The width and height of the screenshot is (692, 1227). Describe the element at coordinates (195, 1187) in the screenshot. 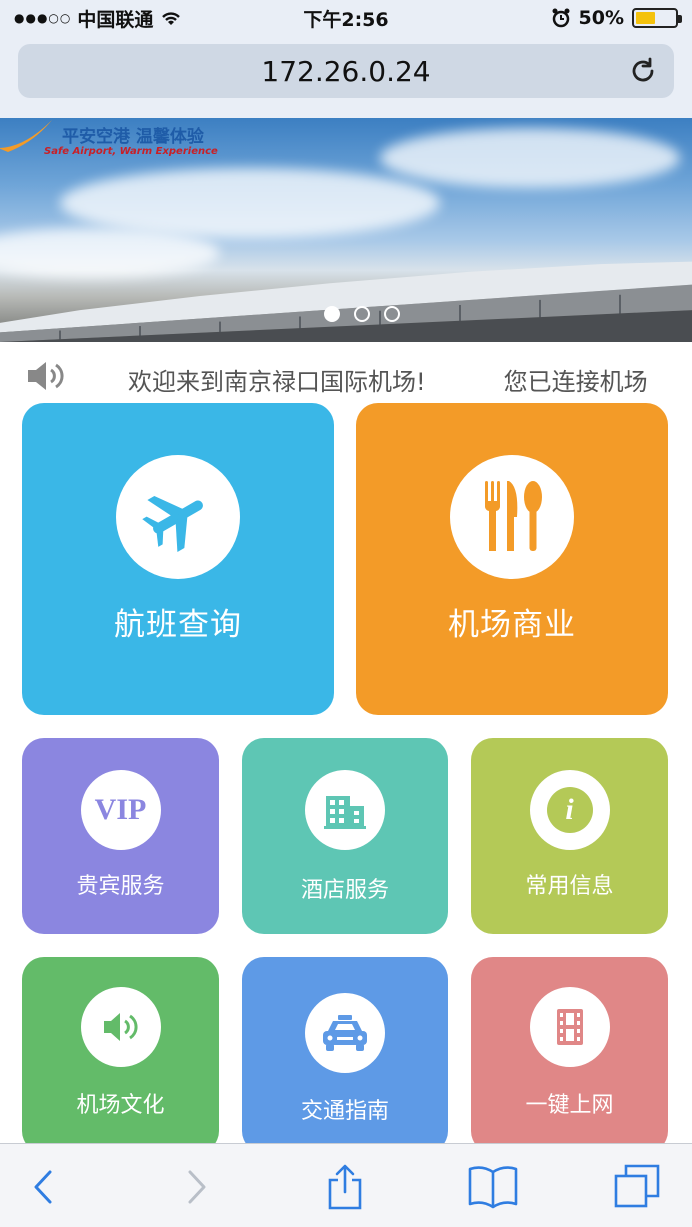

I see `forward-arrow-icon` at that location.